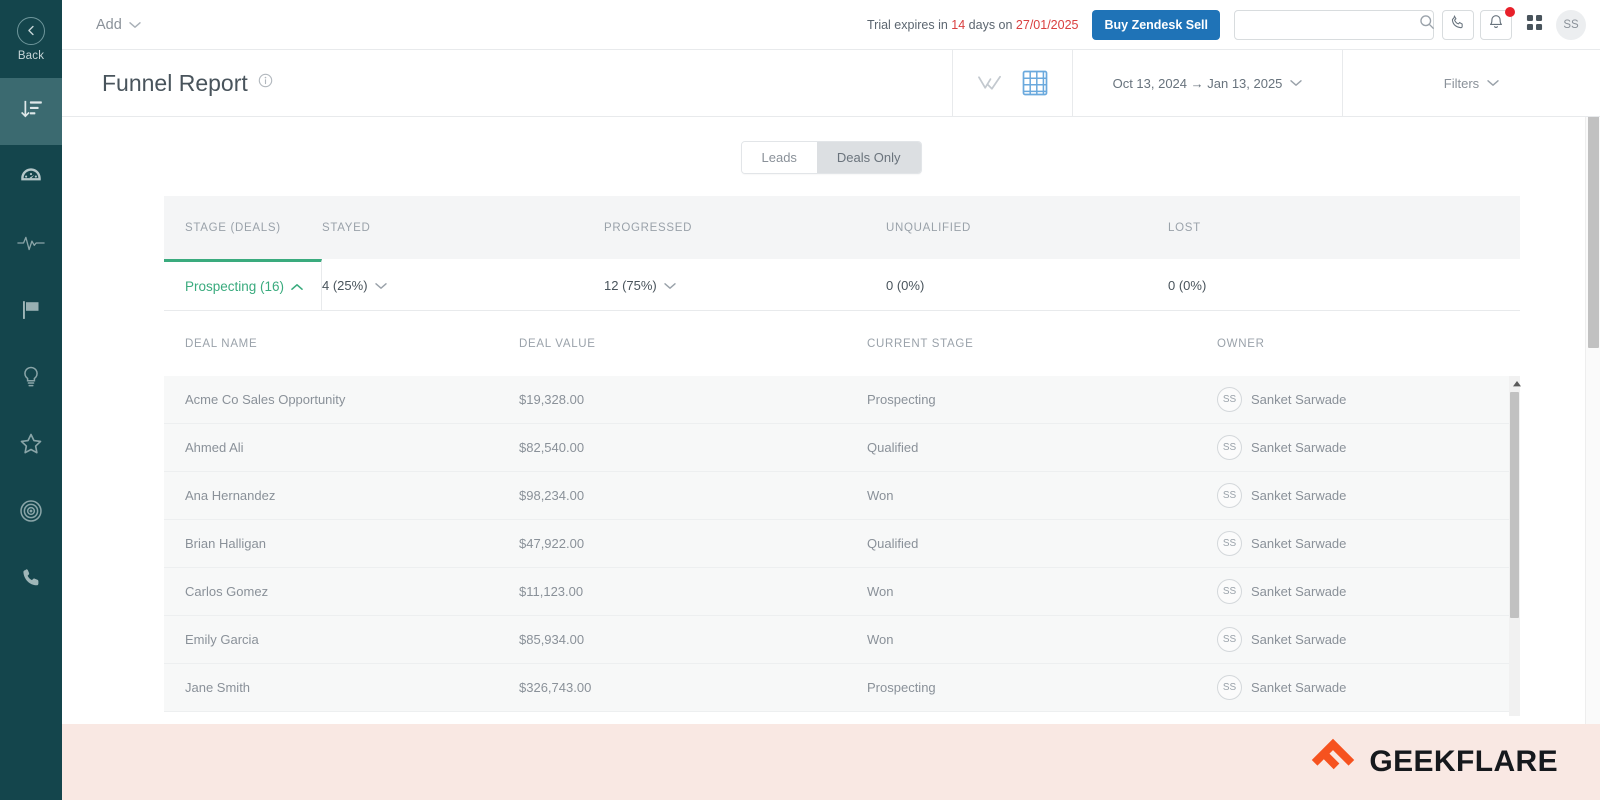  I want to click on sidebar-item-insights, so click(31, 379).